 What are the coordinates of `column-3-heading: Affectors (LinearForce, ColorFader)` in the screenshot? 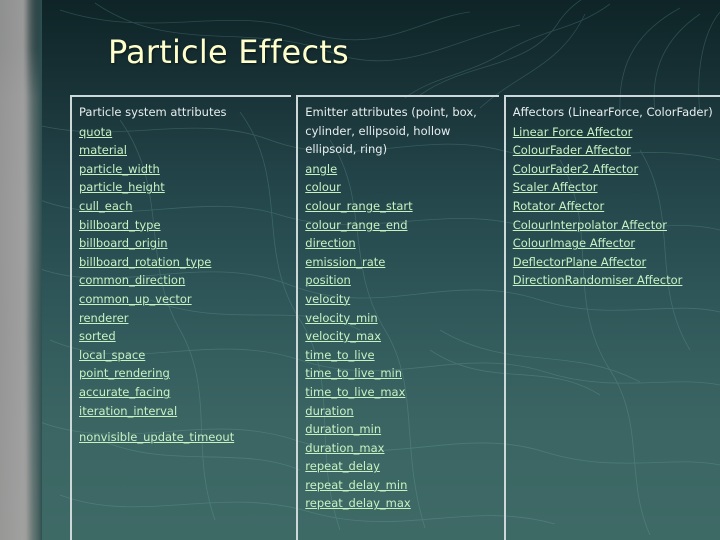 It's located at (612, 112).